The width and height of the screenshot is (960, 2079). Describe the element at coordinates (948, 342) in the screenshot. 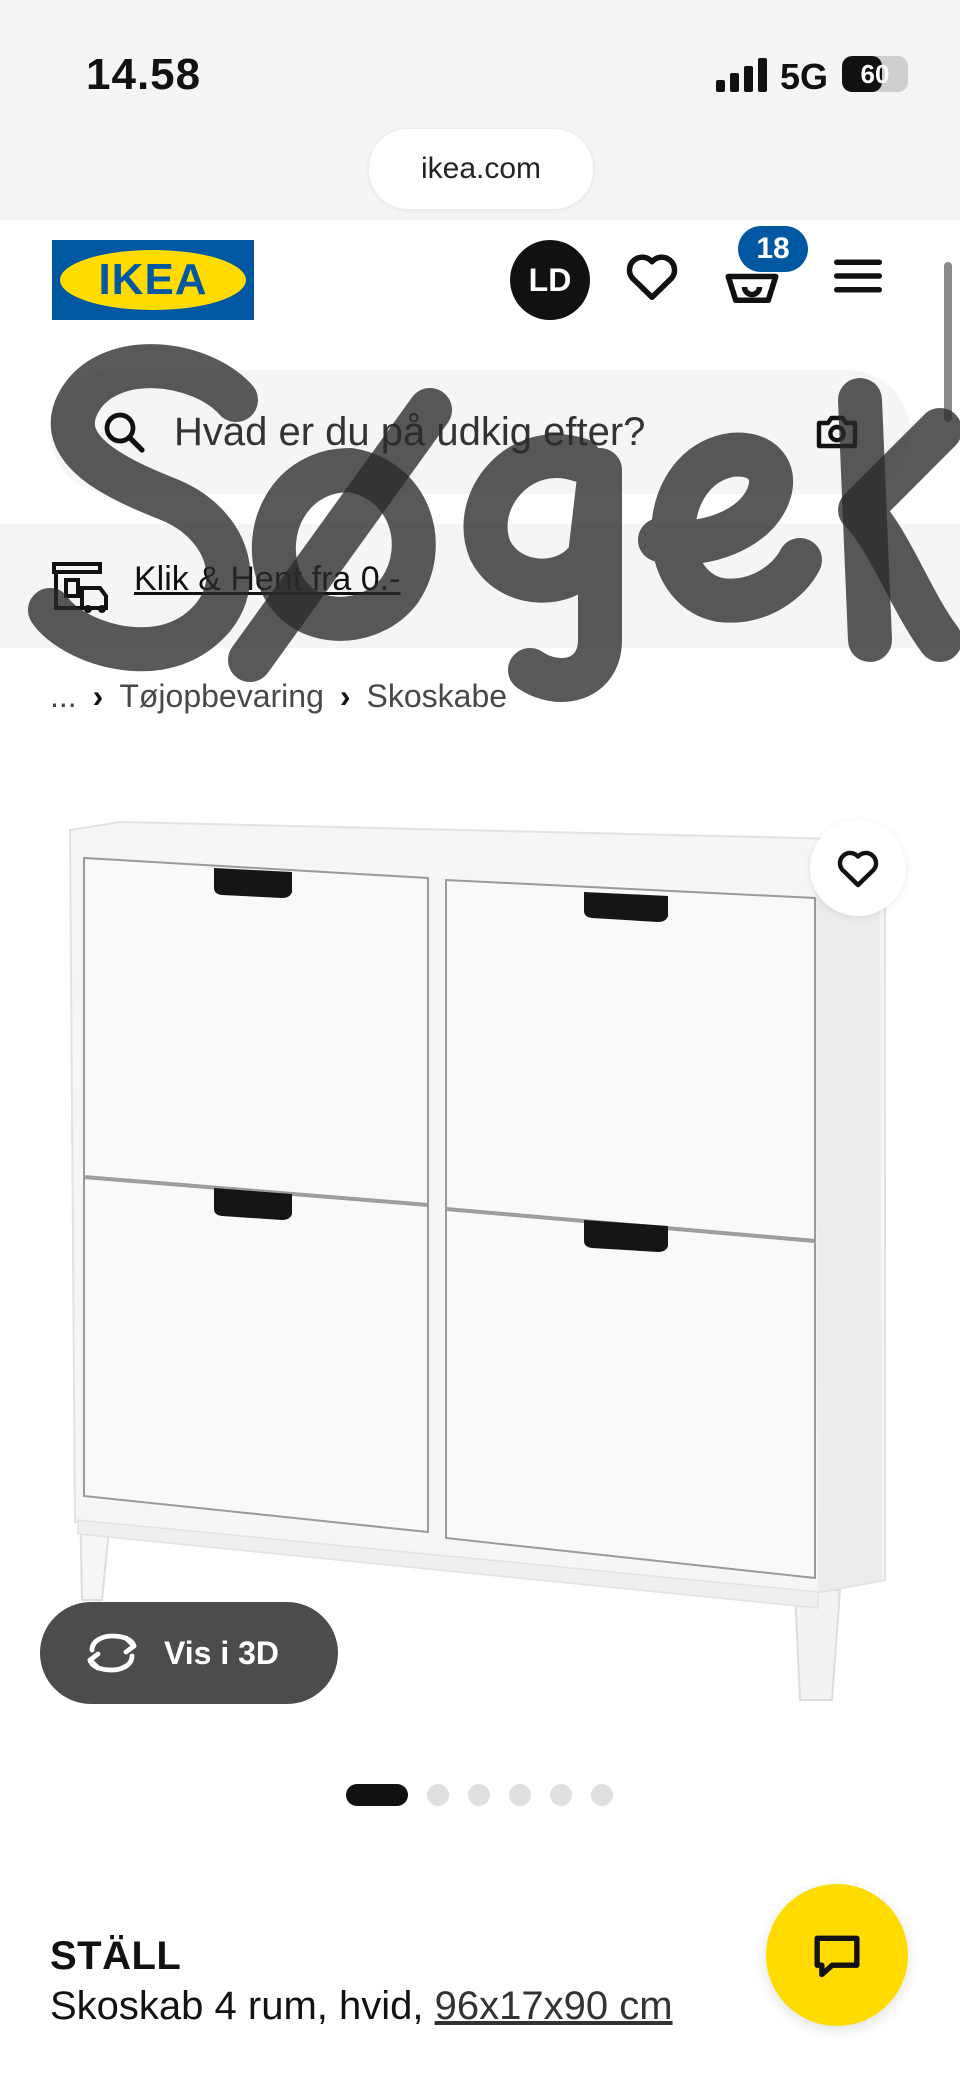

I see `scrollbar-thumb` at that location.